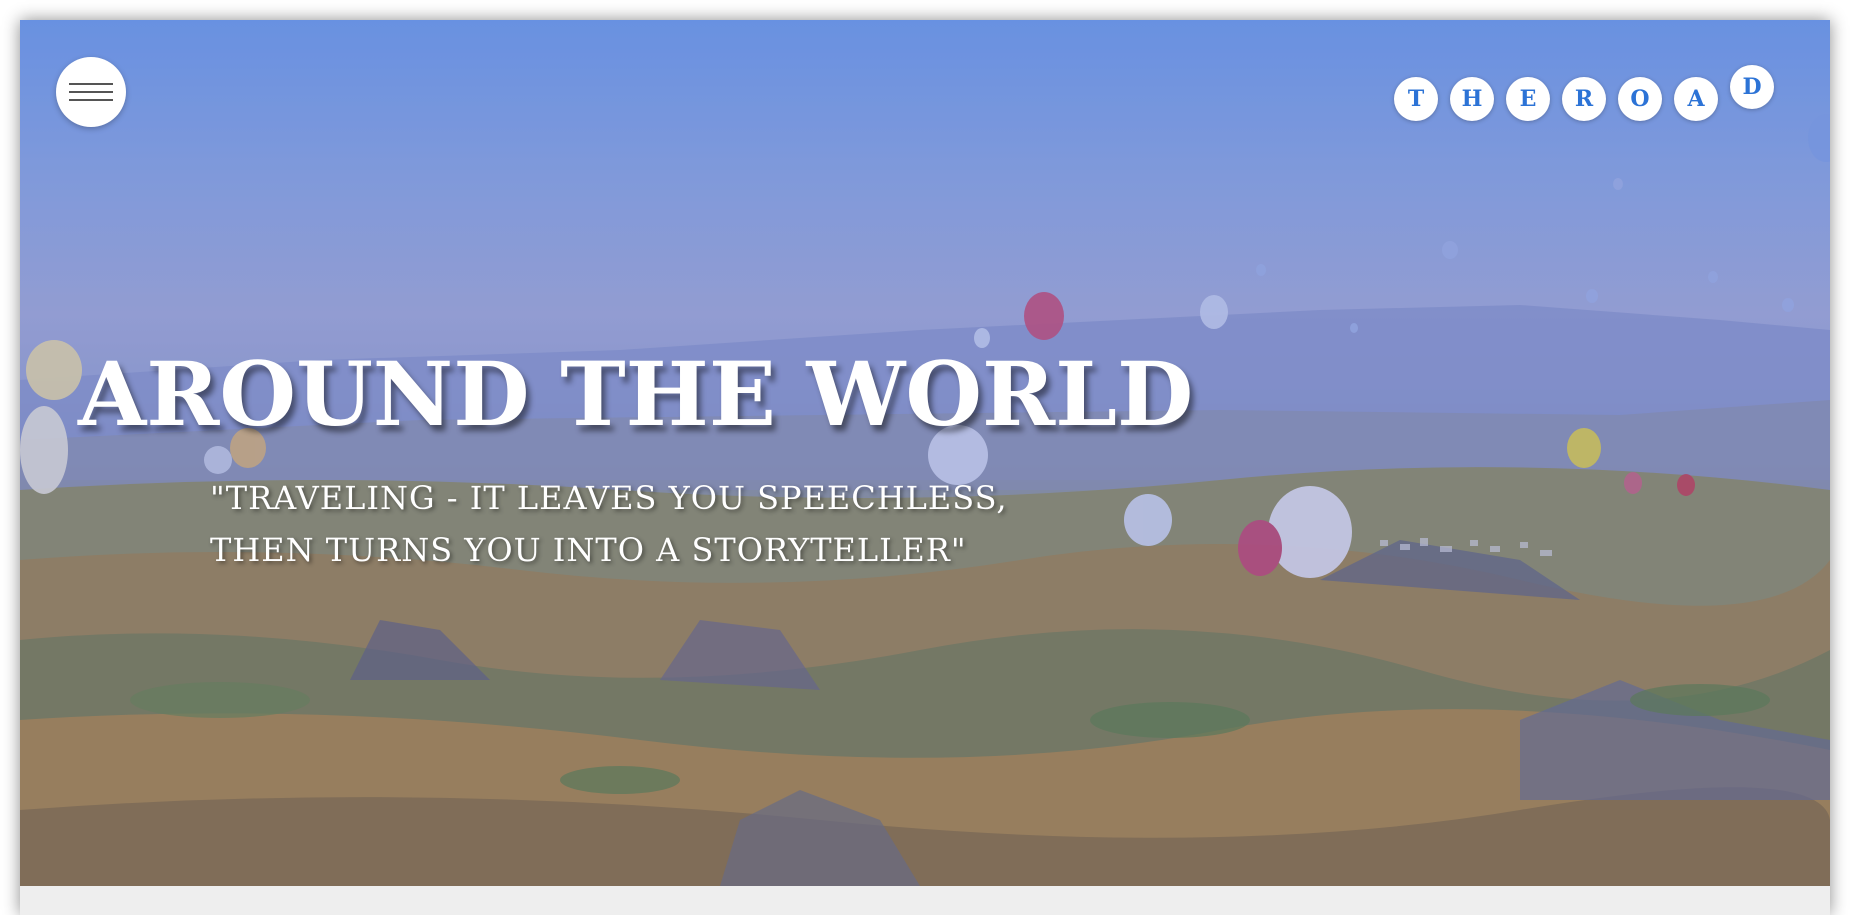 The width and height of the screenshot is (1870, 915). Describe the element at coordinates (609, 498) in the screenshot. I see `hero-quote-line-1: "TRAVELING - IT LEAVES YOU SPEECHLESS,` at that location.